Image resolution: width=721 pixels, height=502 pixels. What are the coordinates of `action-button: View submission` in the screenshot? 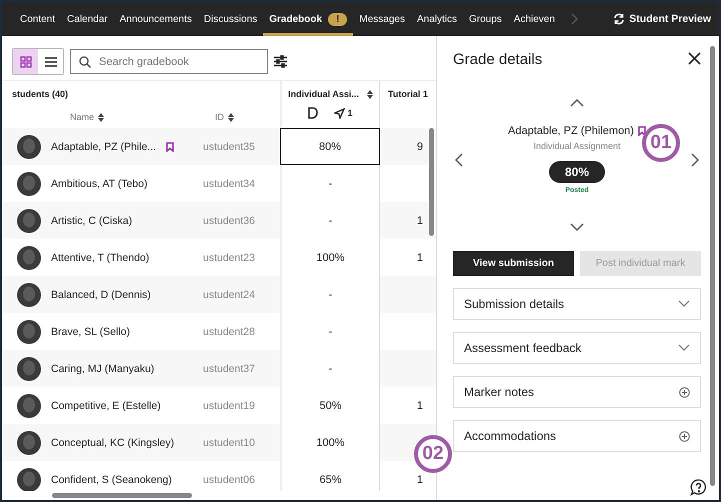 It's located at (513, 263).